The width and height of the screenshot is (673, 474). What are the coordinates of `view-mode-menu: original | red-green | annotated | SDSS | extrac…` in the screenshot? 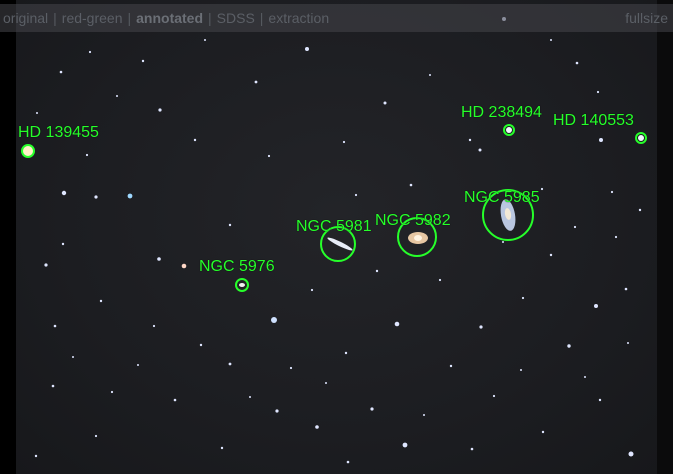 It's located at (166, 18).